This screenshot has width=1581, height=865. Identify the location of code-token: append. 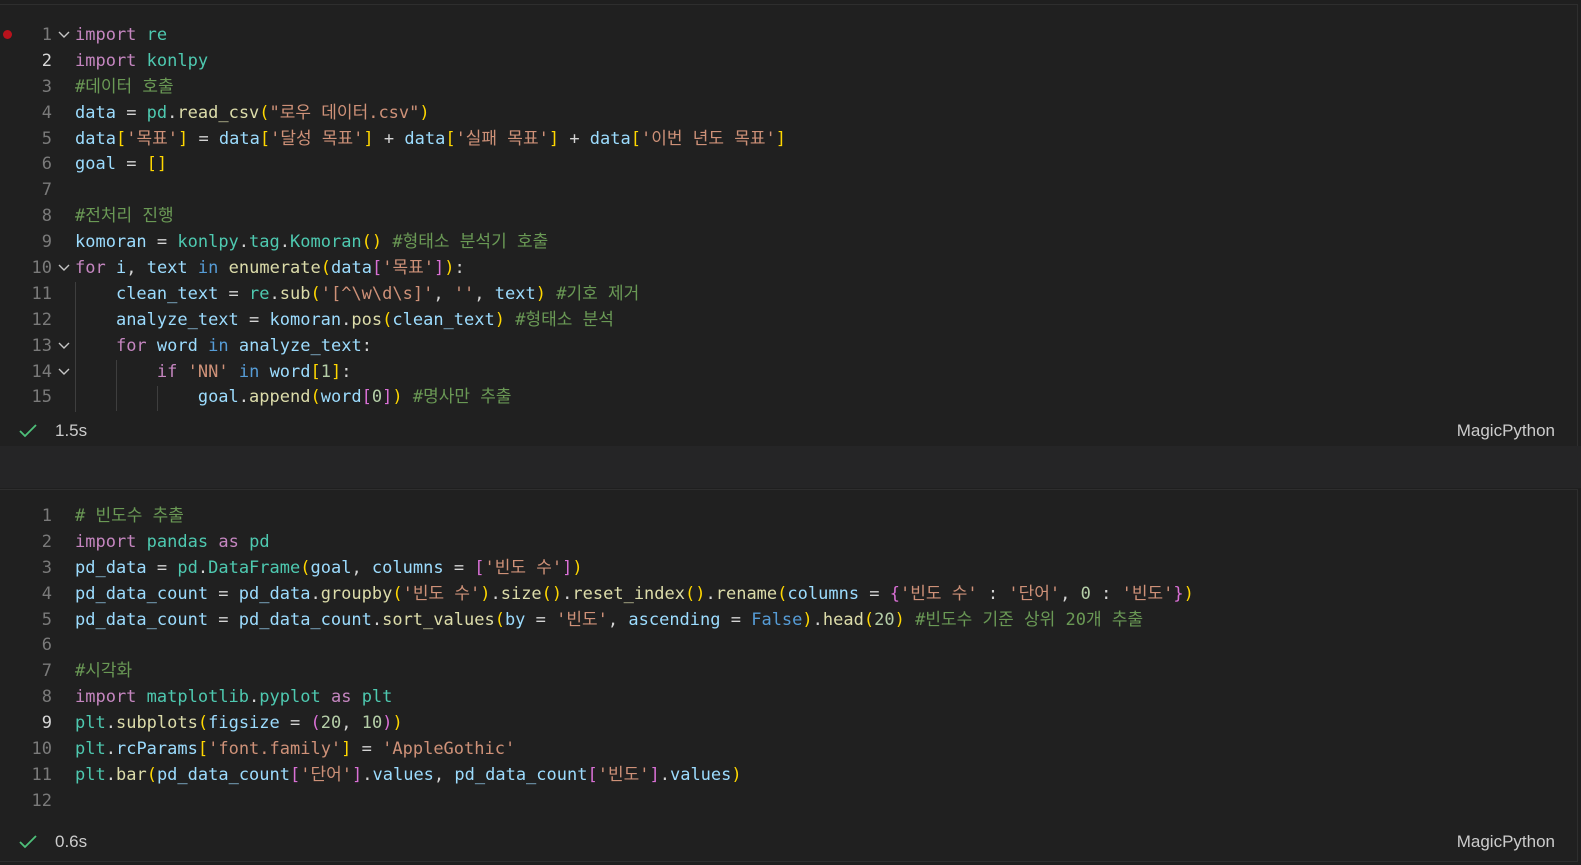
(280, 397).